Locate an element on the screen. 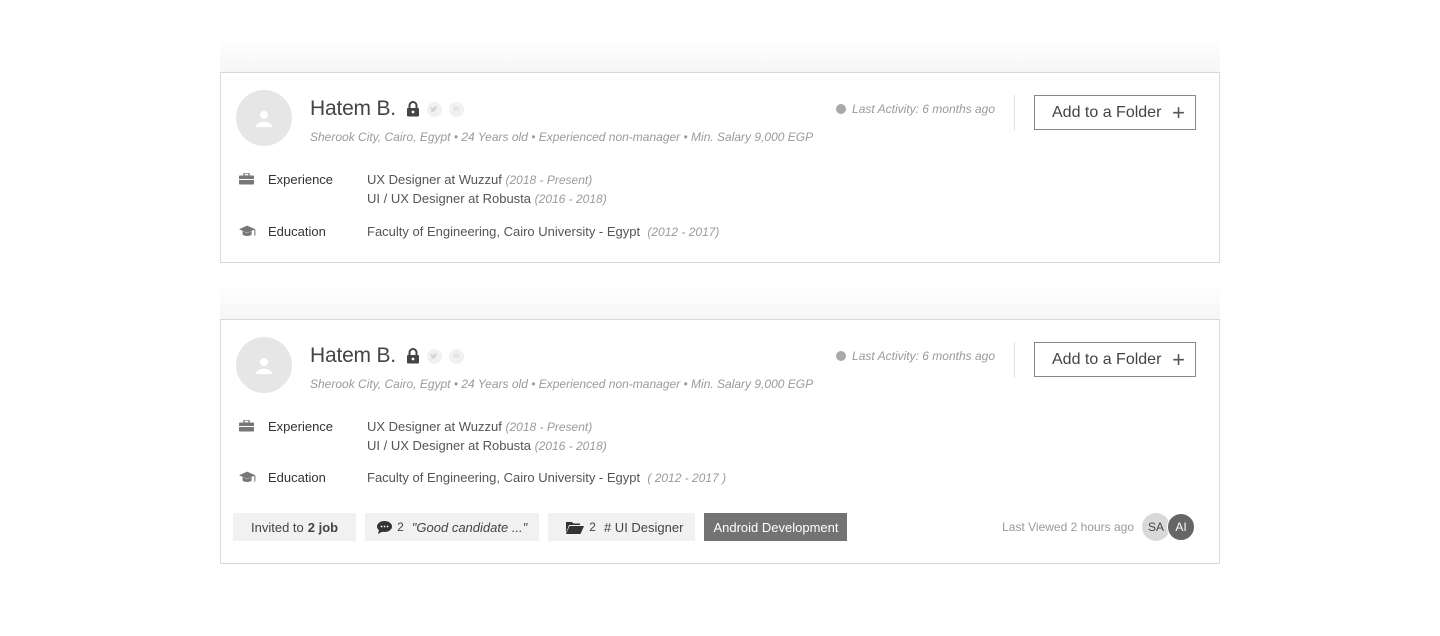  education-date: ( 2012 - 2017 ) is located at coordinates (687, 478).